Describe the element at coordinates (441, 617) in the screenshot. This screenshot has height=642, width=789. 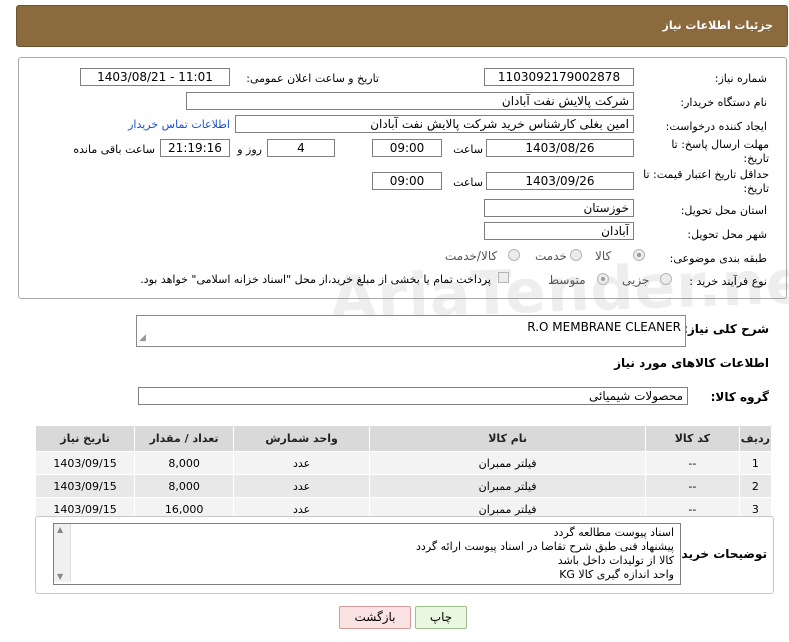
I see `print-button: چاپ` at that location.